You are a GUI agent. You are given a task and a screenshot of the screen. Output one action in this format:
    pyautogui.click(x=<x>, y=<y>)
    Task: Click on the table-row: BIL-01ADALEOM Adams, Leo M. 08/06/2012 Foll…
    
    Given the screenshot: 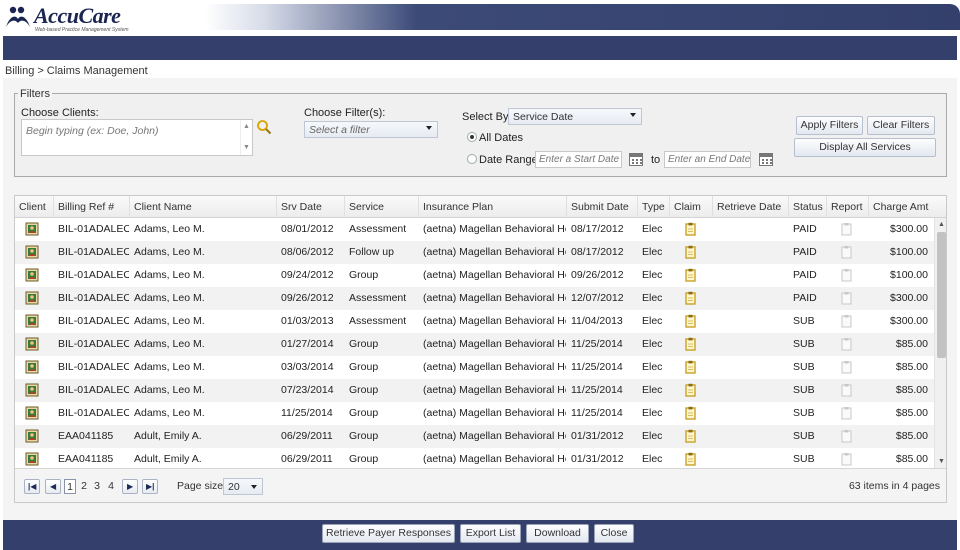 What is the action you would take?
    pyautogui.click(x=474, y=252)
    